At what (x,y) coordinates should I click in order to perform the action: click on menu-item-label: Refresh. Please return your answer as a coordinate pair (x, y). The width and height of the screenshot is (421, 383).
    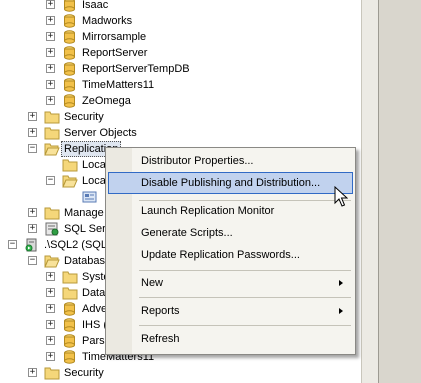
    Looking at the image, I should click on (160, 339).